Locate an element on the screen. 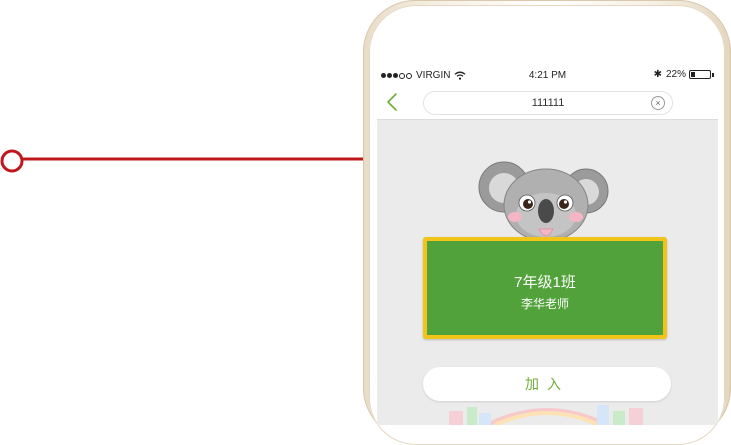  status-bar: VIRGIN 4:21 PM ✱ 22% is located at coordinates (547, 75).